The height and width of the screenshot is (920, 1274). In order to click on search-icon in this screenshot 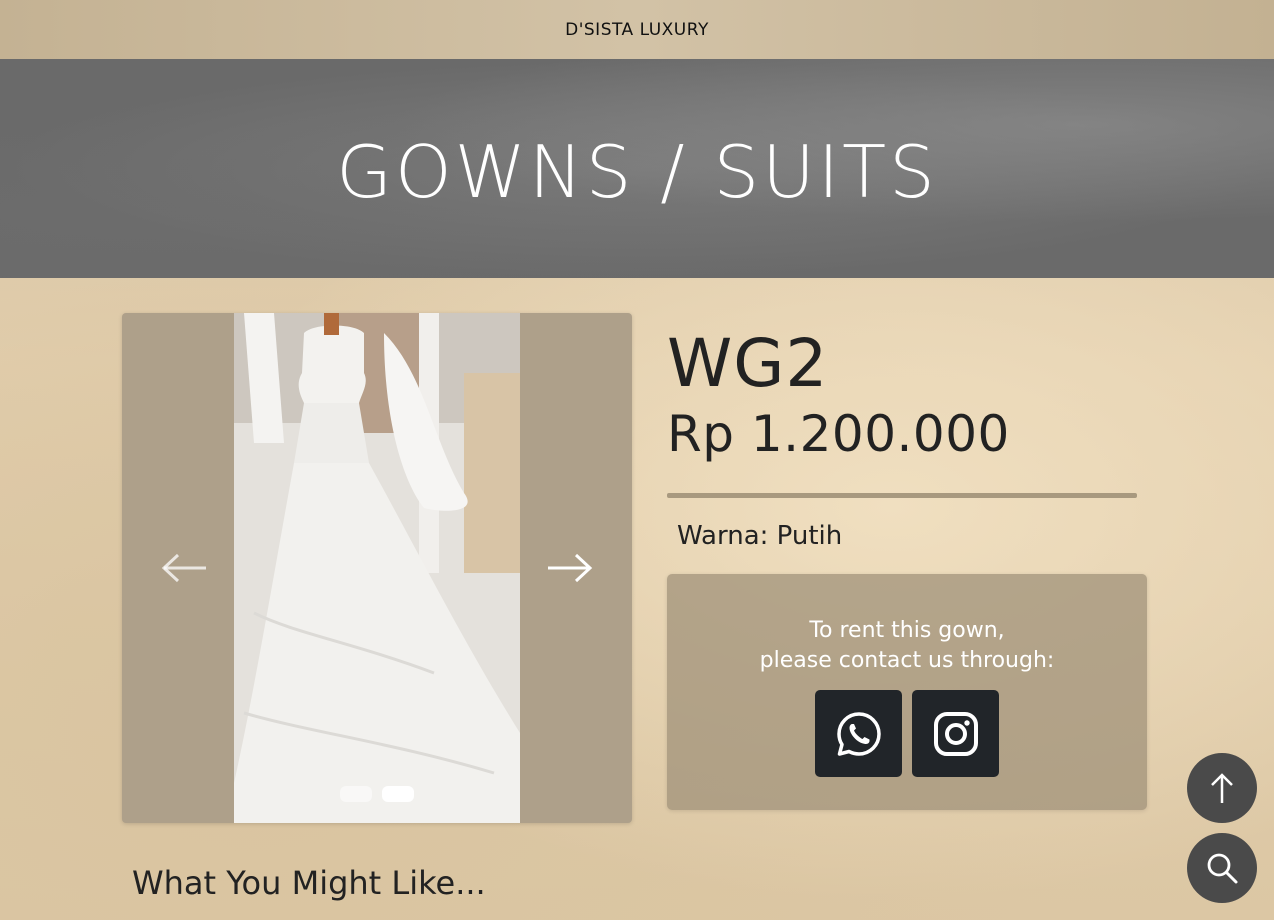, I will do `click(1222, 868)`.